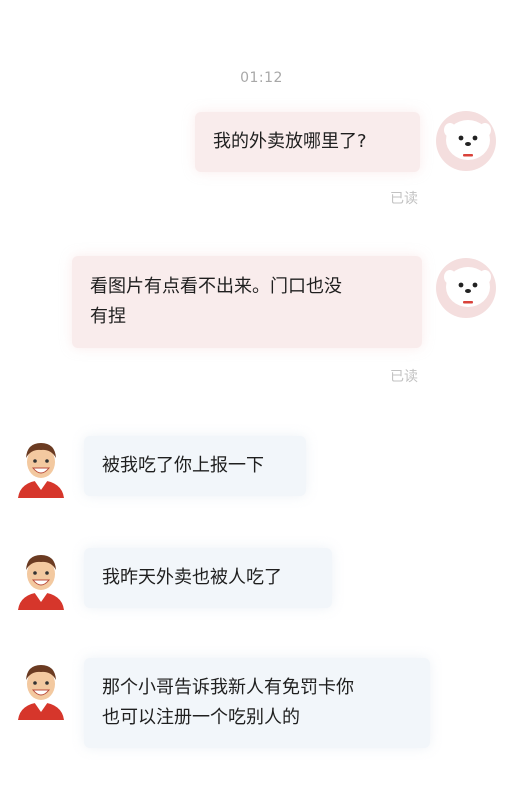 The width and height of the screenshot is (523, 800). I want to click on message-bubble-outgoing: 我的外卖放哪里了?, so click(307, 142).